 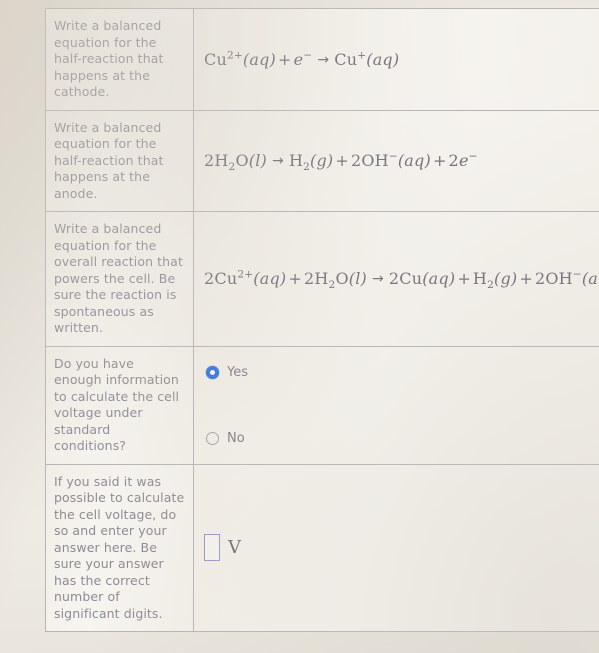 I want to click on answer-cell-anode: 2H2O(l) → H2(g) +2OH−(aq) +2e−, so click(x=396, y=160).